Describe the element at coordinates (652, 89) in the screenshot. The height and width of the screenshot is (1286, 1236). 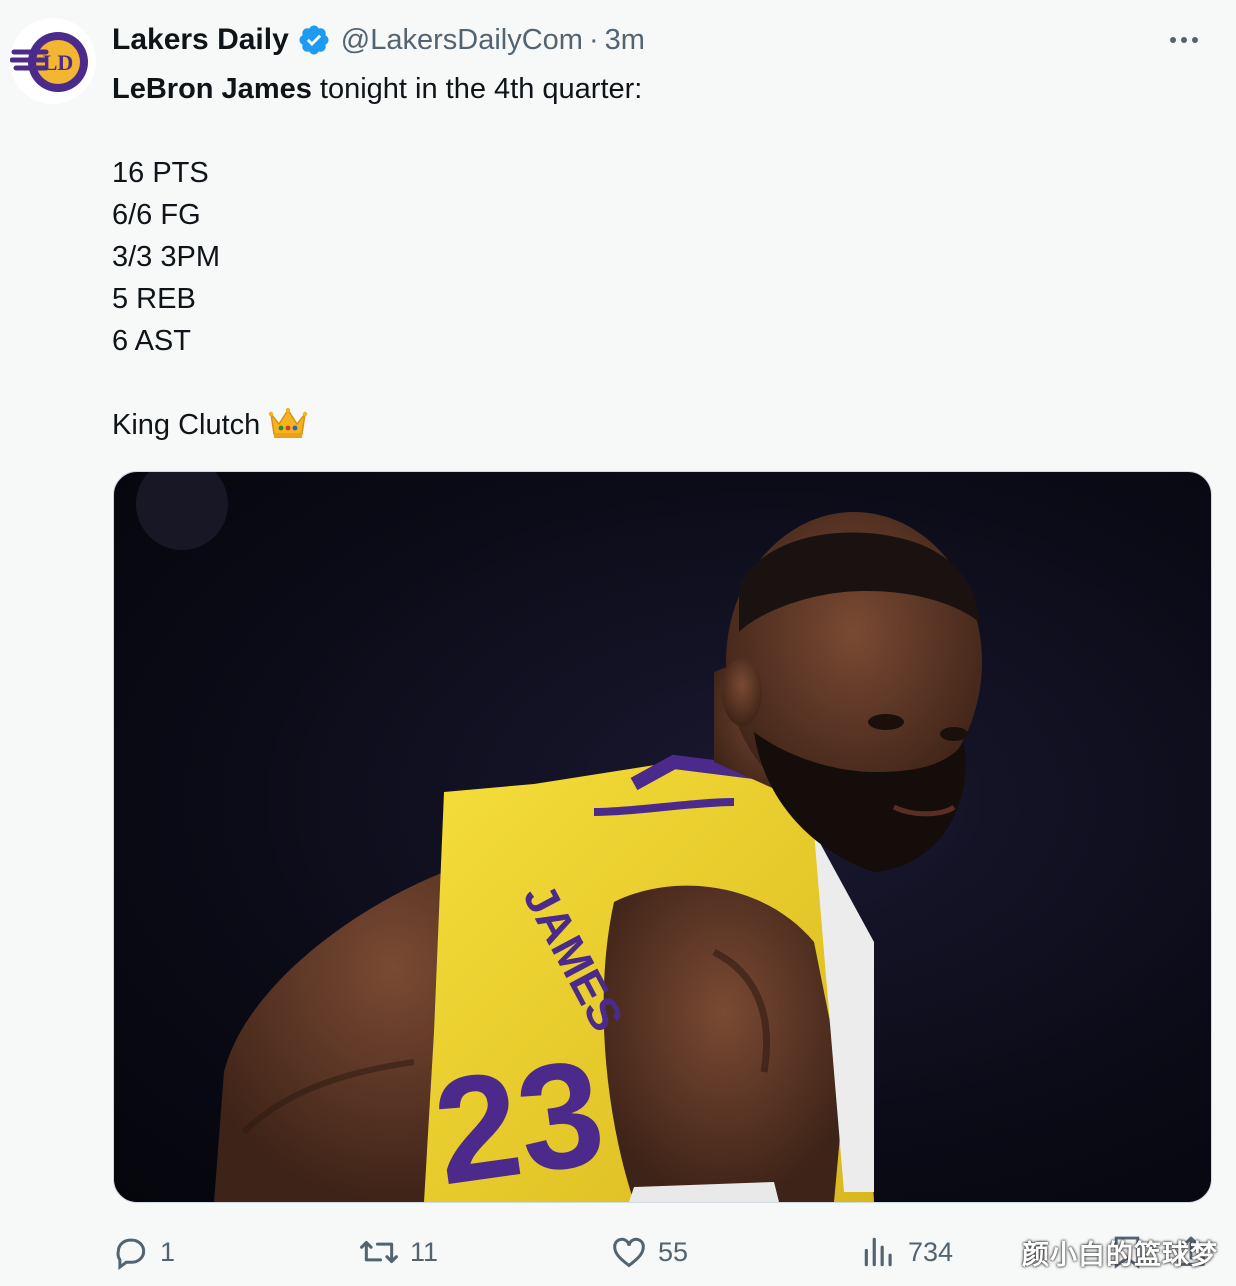
I see `tweet-intro-line: LeBron James tonight in the 4th quarter:` at that location.